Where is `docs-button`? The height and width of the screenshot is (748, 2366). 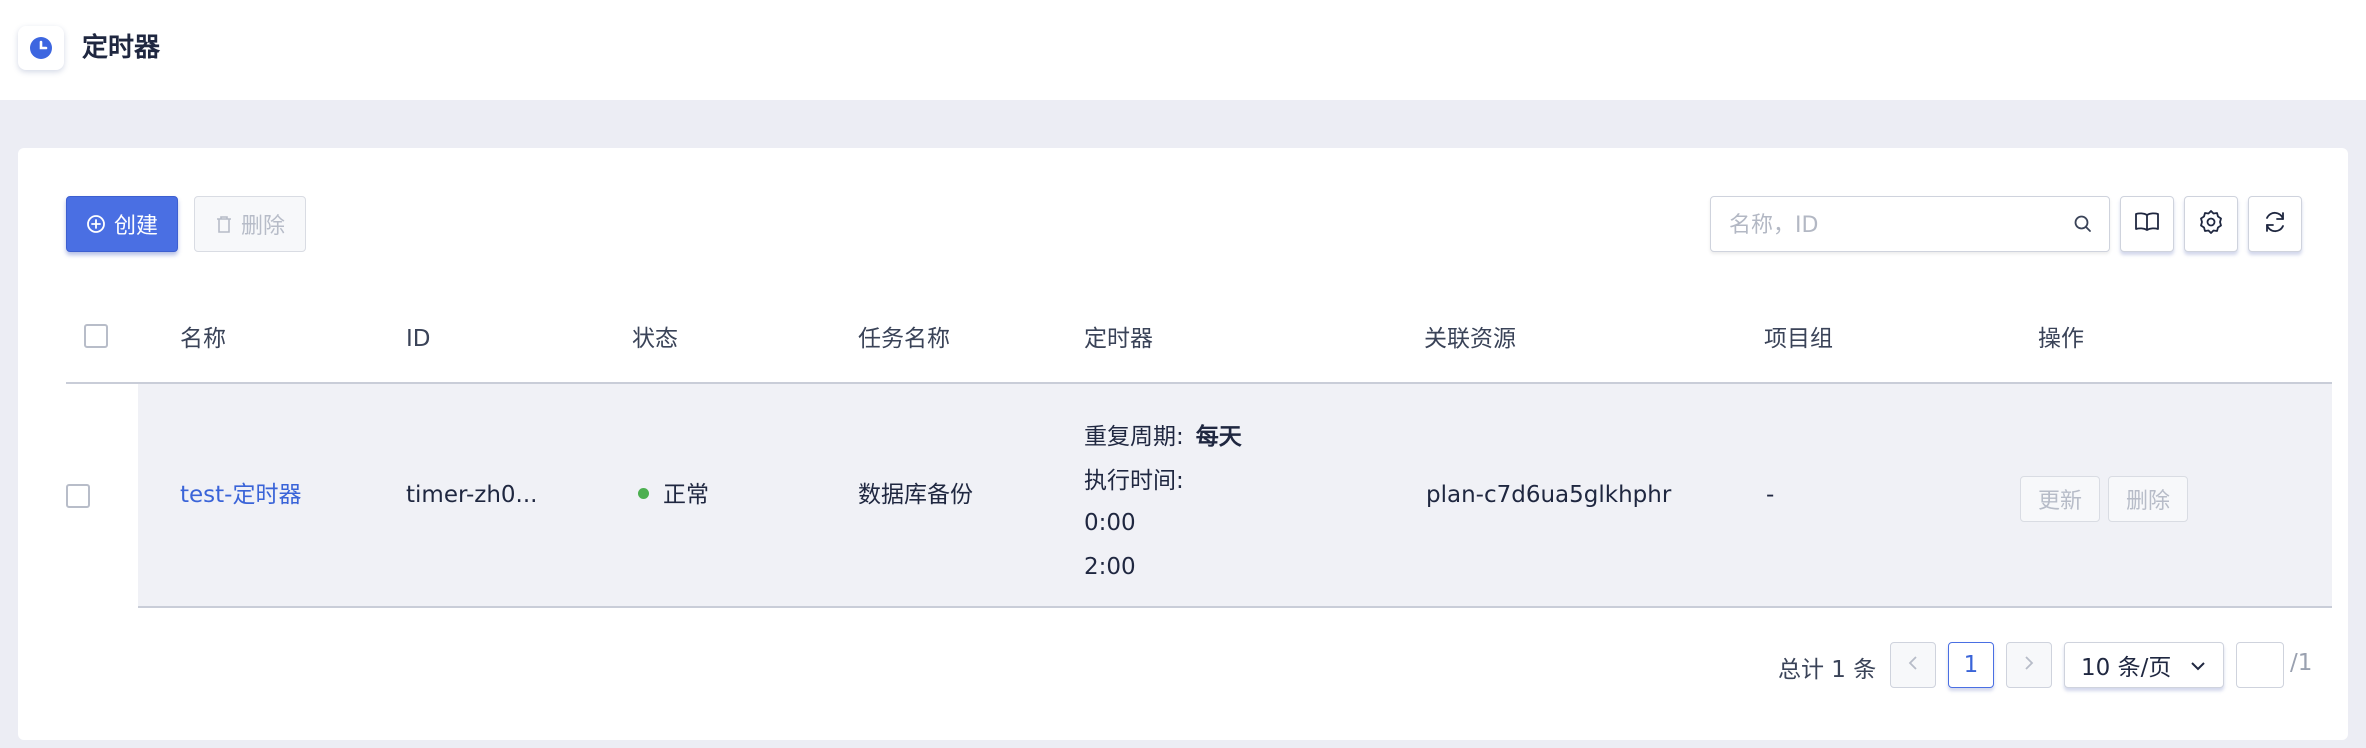
docs-button is located at coordinates (2147, 224).